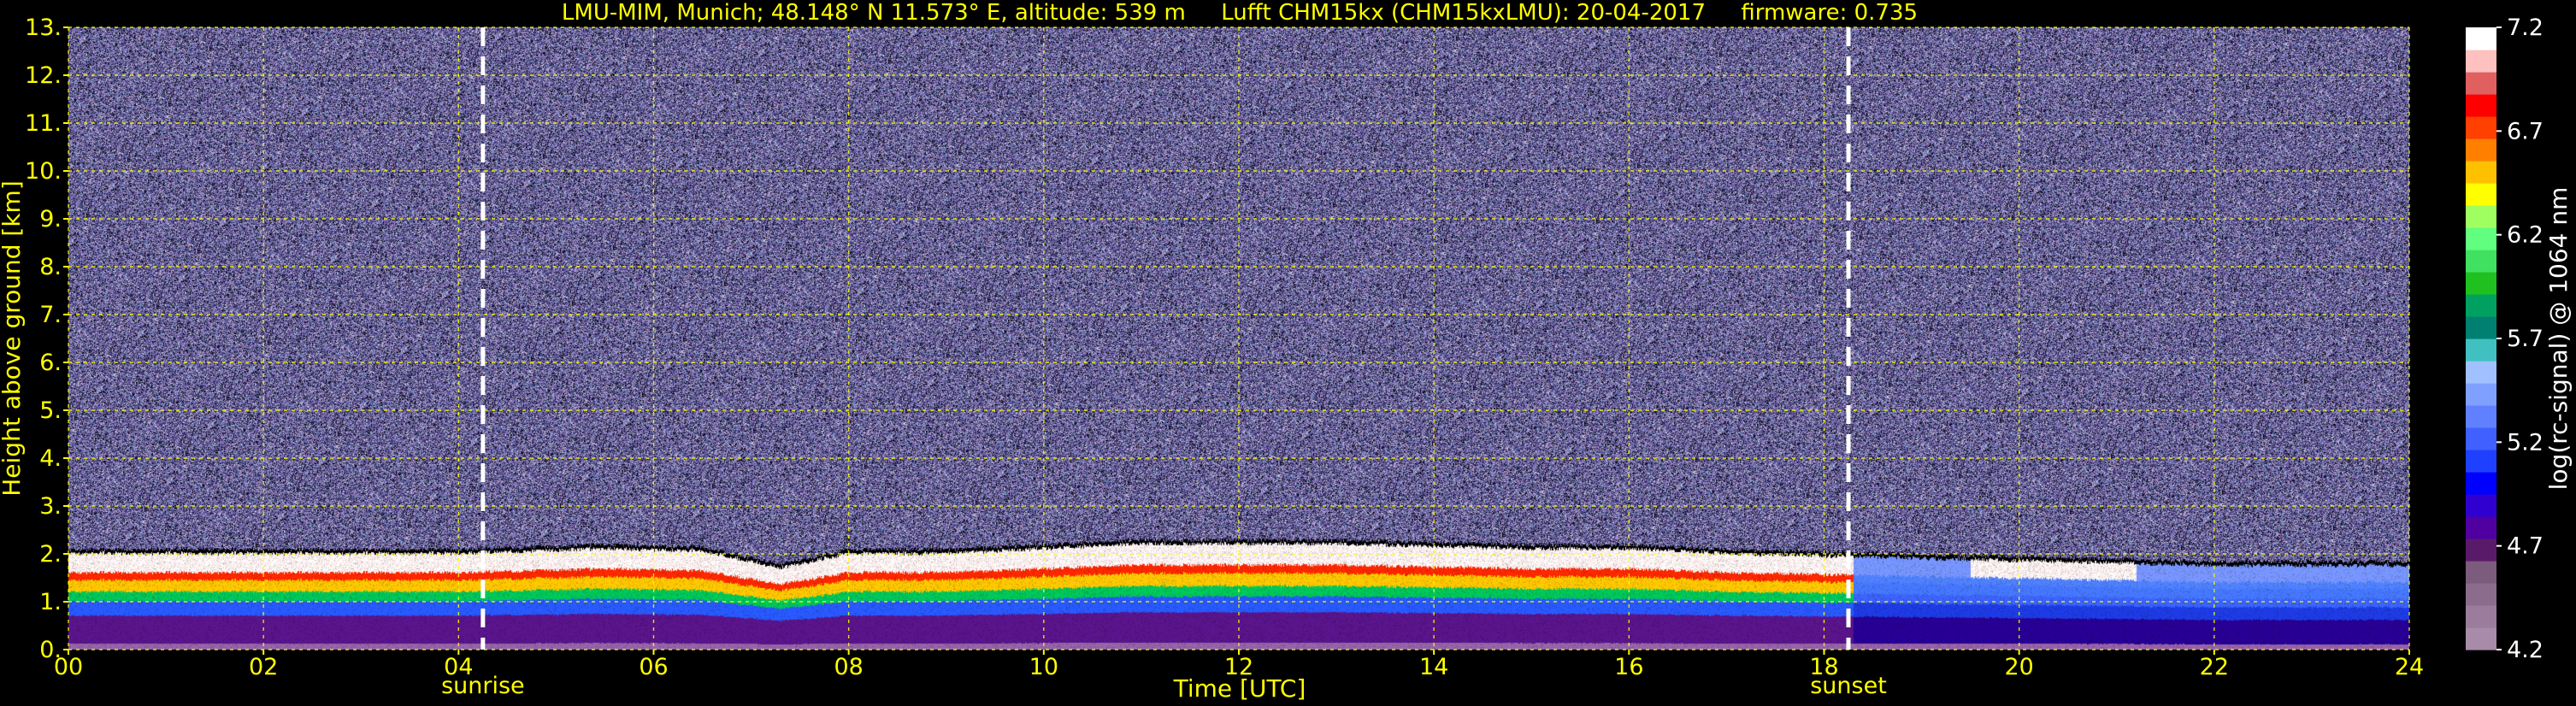  Describe the element at coordinates (51, 458) in the screenshot. I see `y-tick-label: 4.` at that location.